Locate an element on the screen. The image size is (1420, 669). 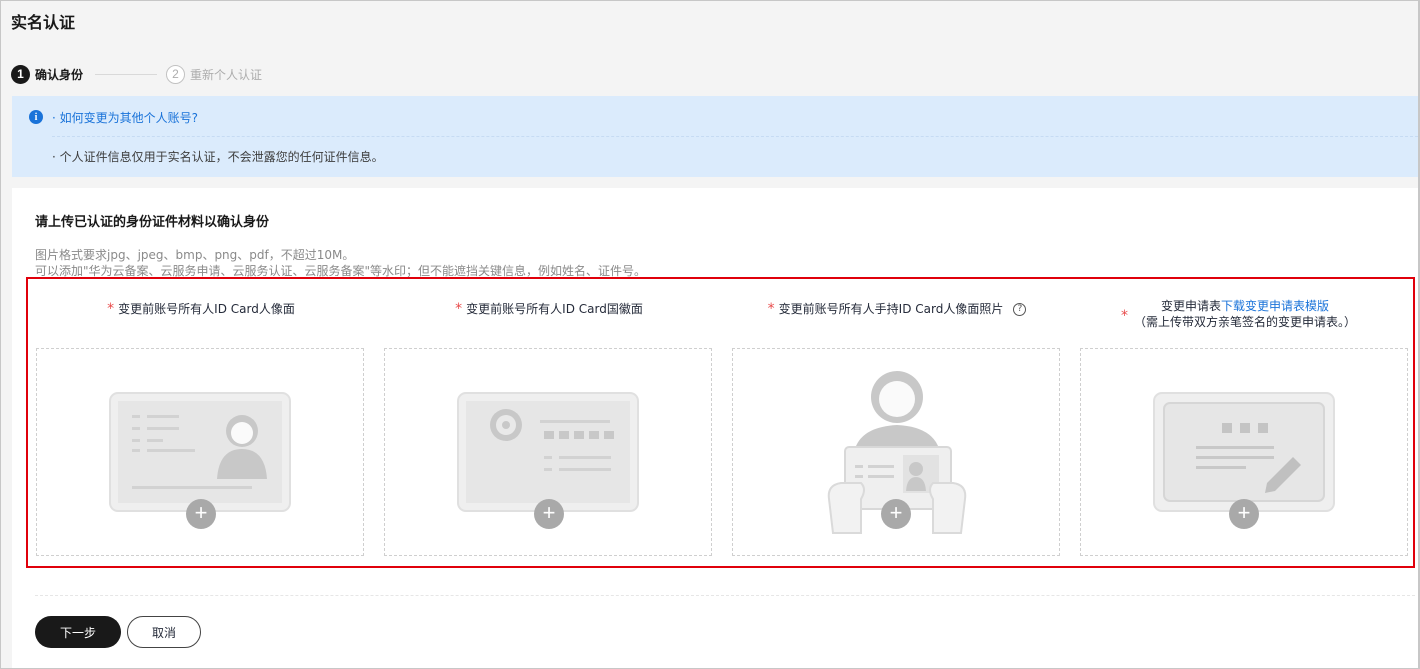
step-2-number: 2 is located at coordinates (176, 74).